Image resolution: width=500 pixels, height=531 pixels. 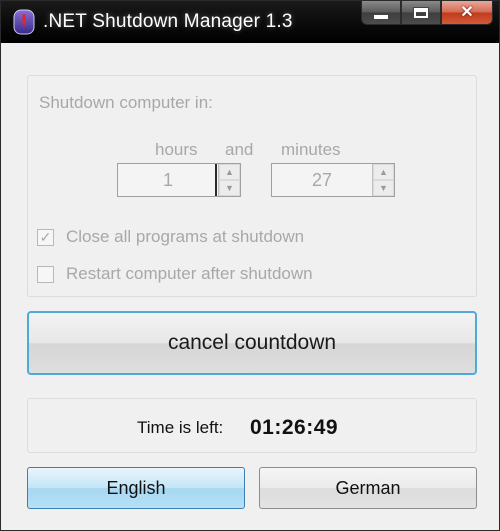 What do you see at coordinates (136, 488) in the screenshot?
I see `english-button: English` at bounding box center [136, 488].